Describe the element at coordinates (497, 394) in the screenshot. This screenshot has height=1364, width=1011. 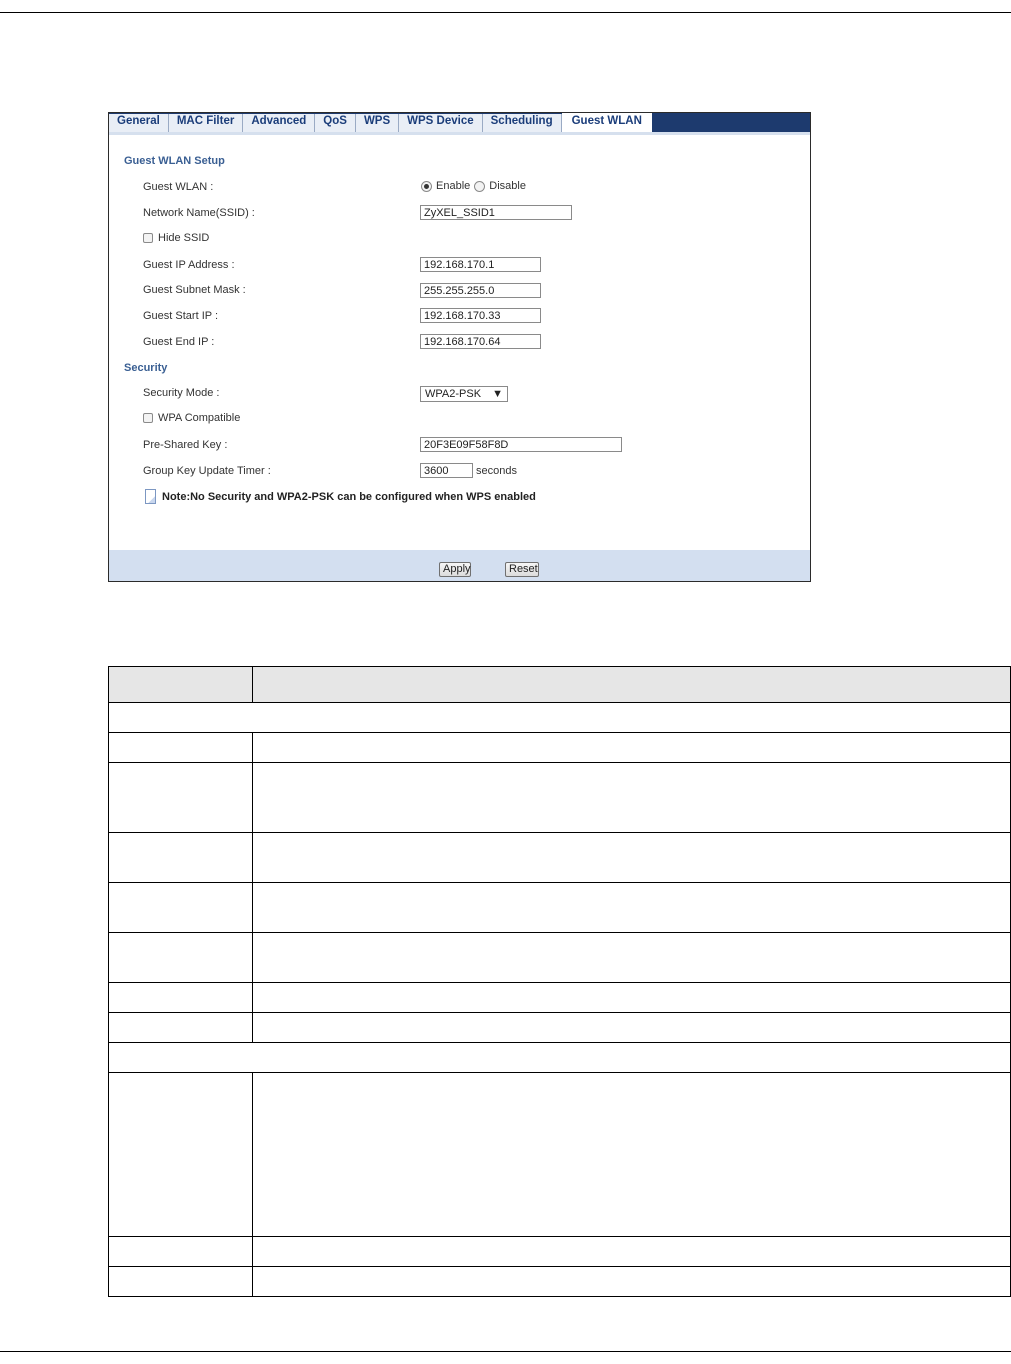
I see `dropdown-arrow-icon: ▼` at that location.